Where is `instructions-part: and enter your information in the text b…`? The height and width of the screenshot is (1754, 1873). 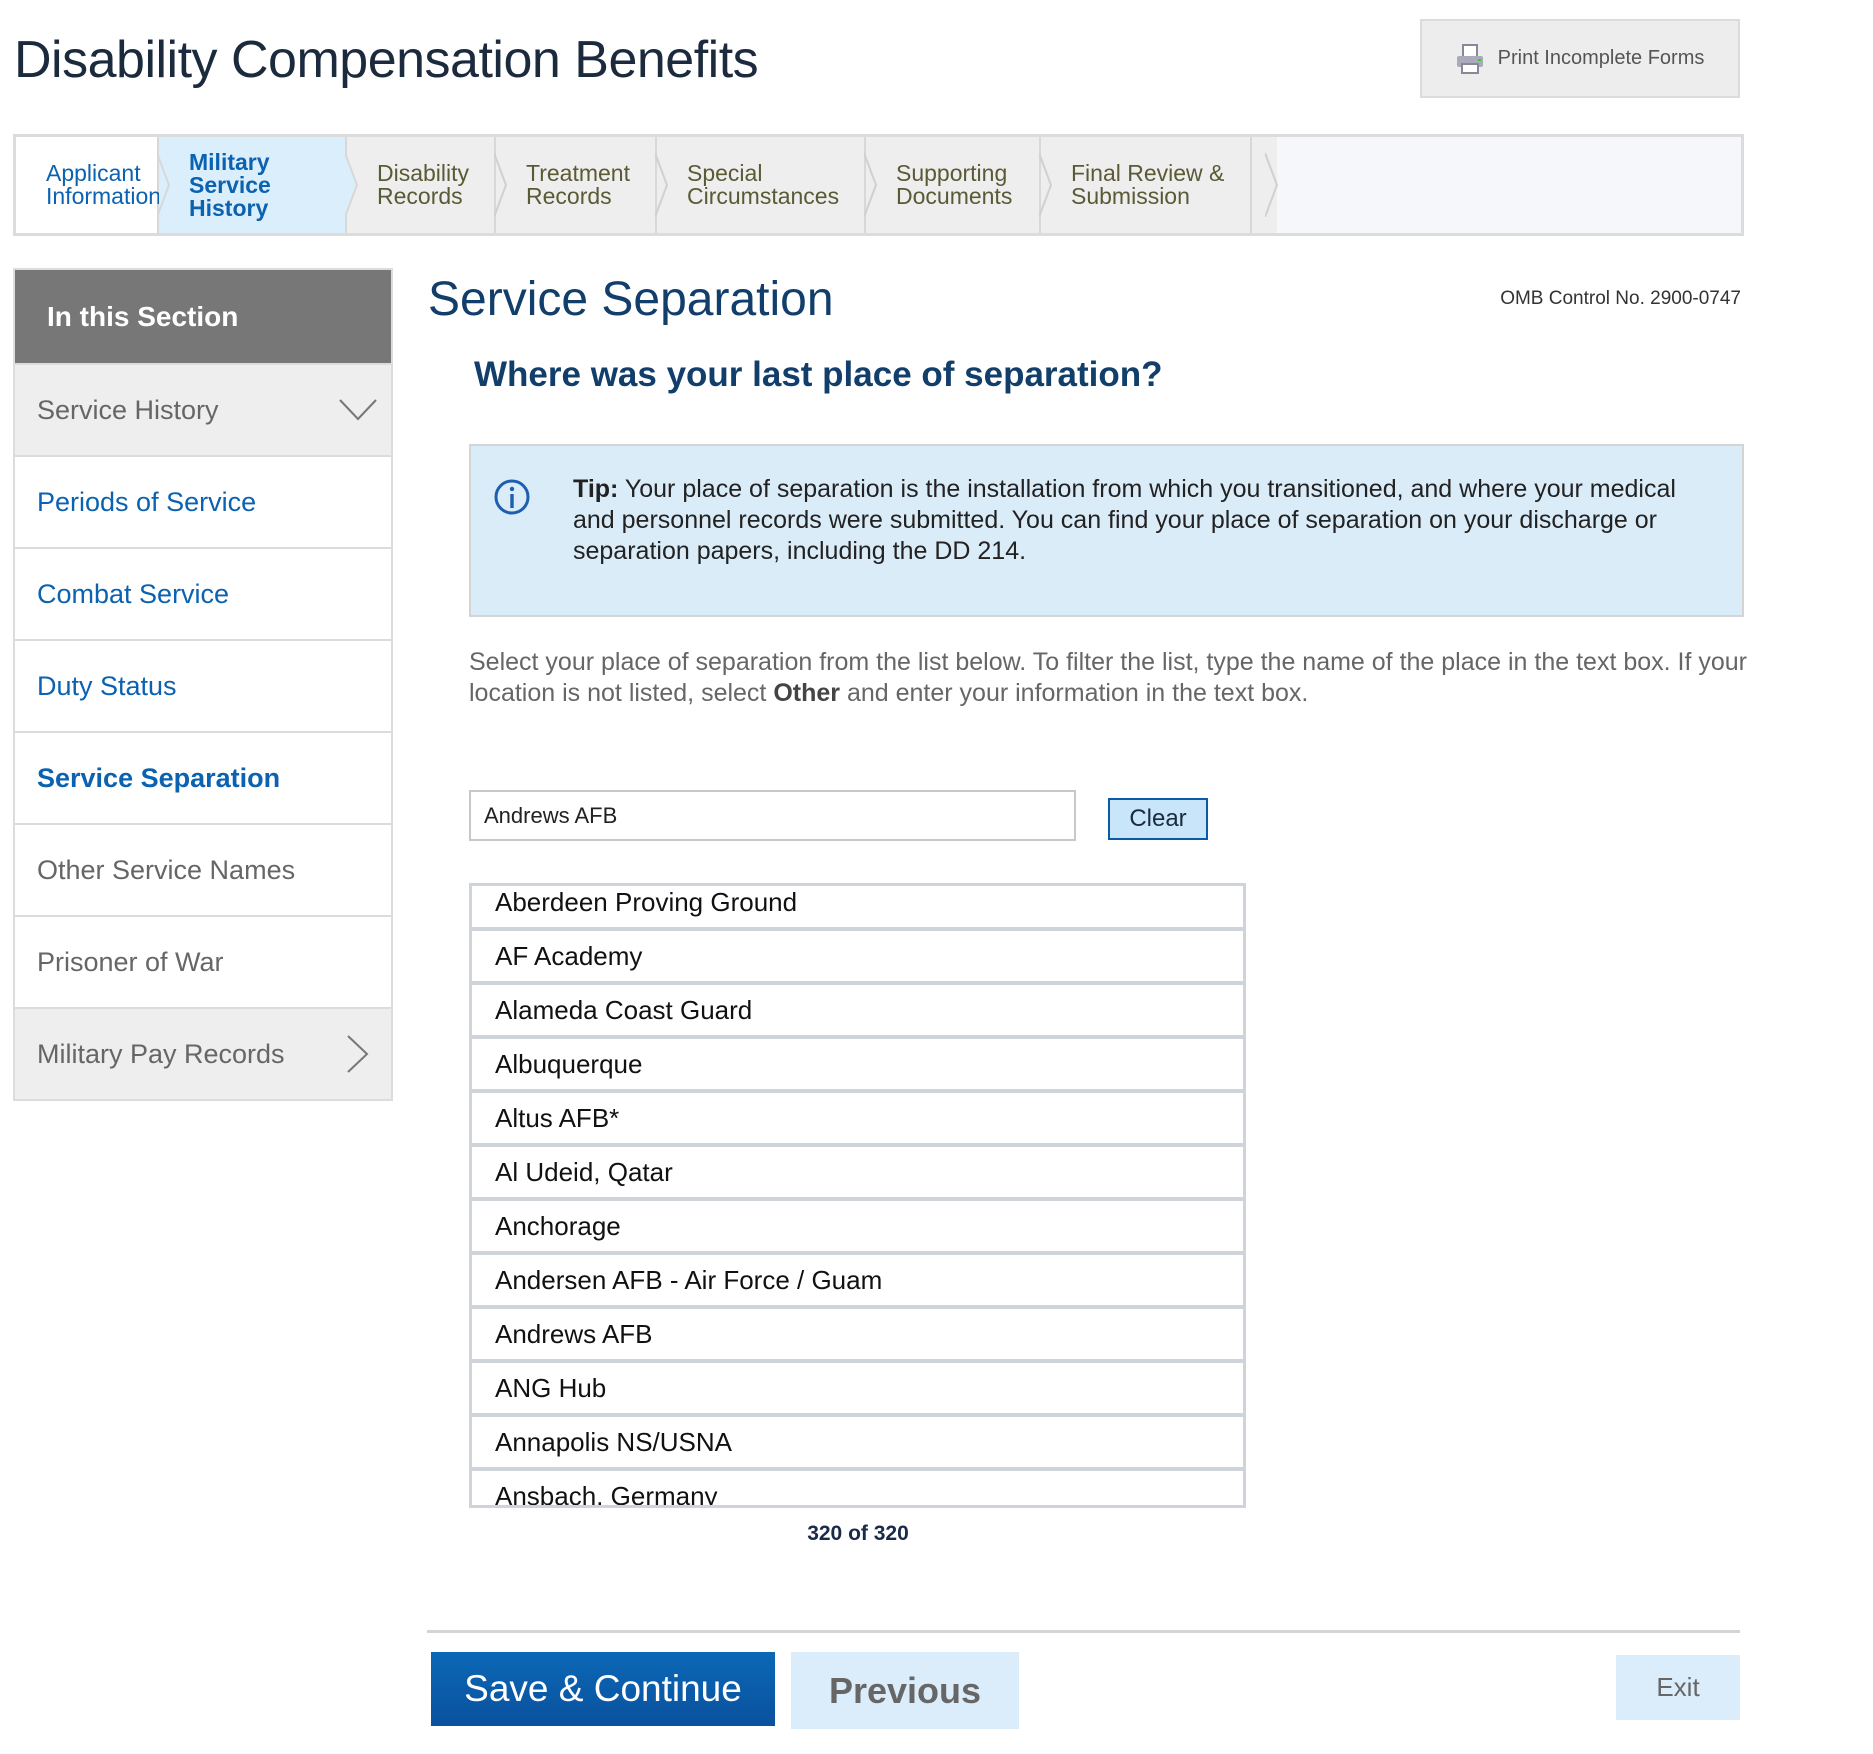 instructions-part: and enter your information in the text b… is located at coordinates (1074, 693).